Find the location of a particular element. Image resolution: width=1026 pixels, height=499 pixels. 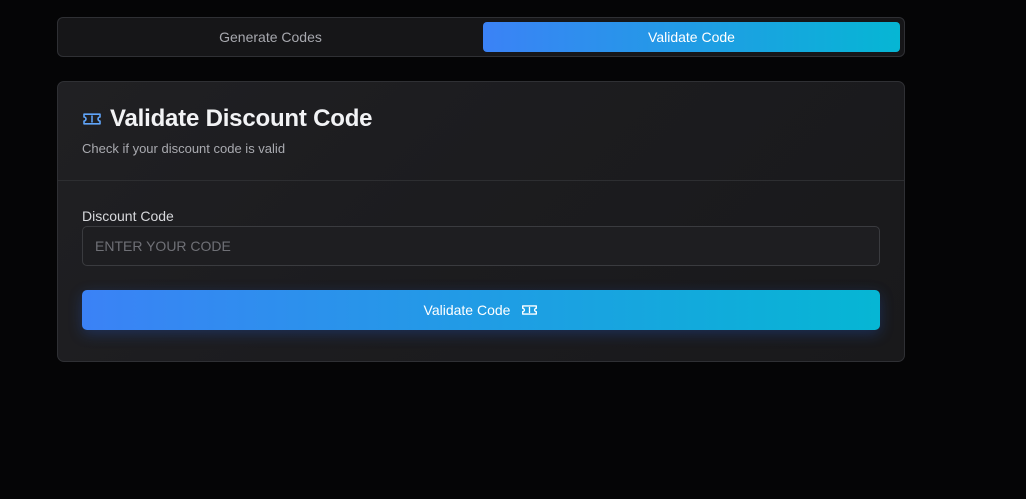

title-row: Validate Discount Code is located at coordinates (481, 119).